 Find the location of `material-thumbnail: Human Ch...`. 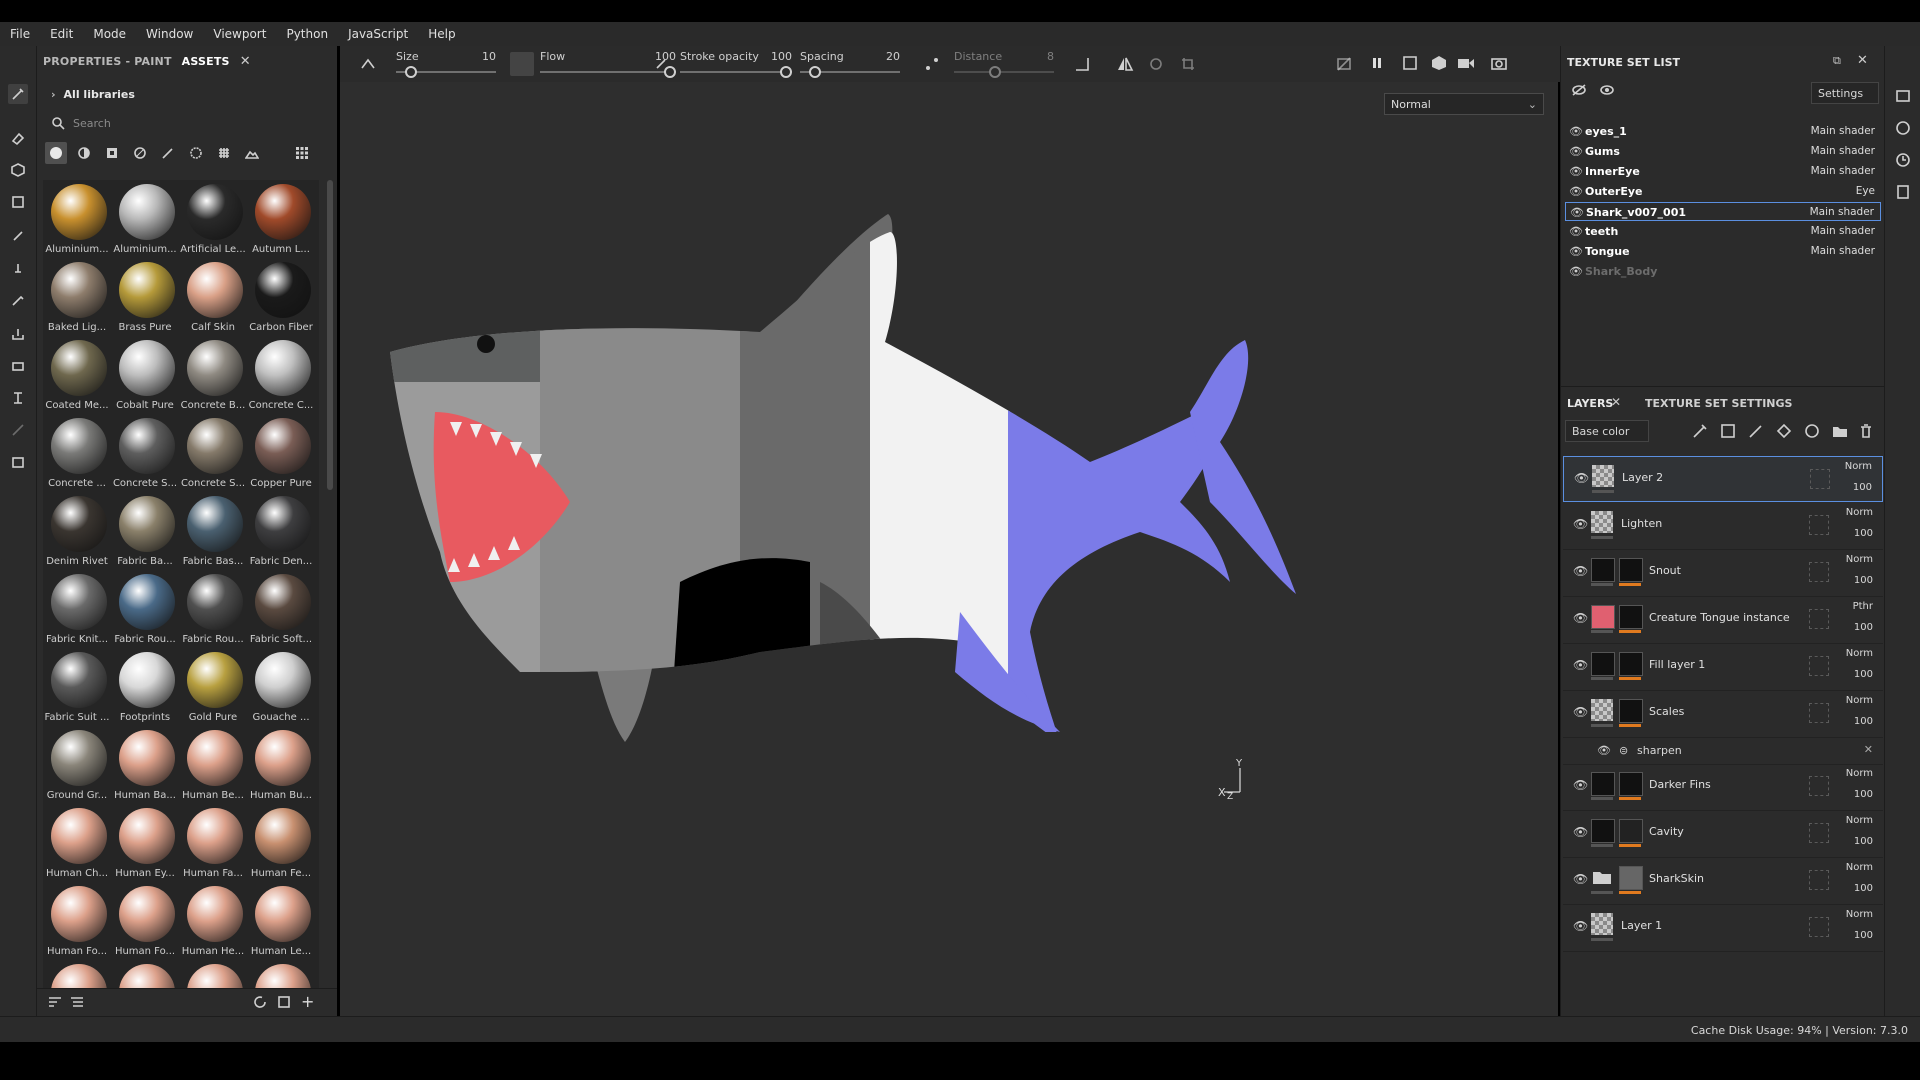

material-thumbnail: Human Ch... is located at coordinates (77, 843).